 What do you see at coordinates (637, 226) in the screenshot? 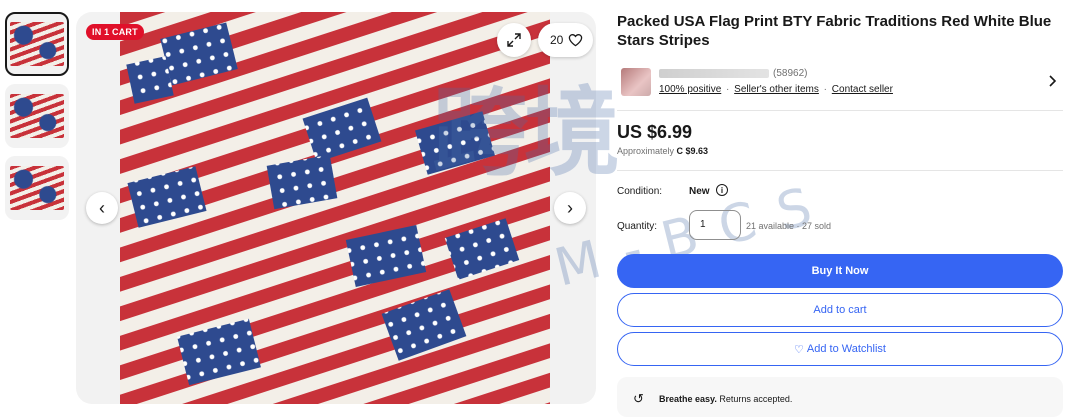
I see `quantity-label: Quantity:` at bounding box center [637, 226].